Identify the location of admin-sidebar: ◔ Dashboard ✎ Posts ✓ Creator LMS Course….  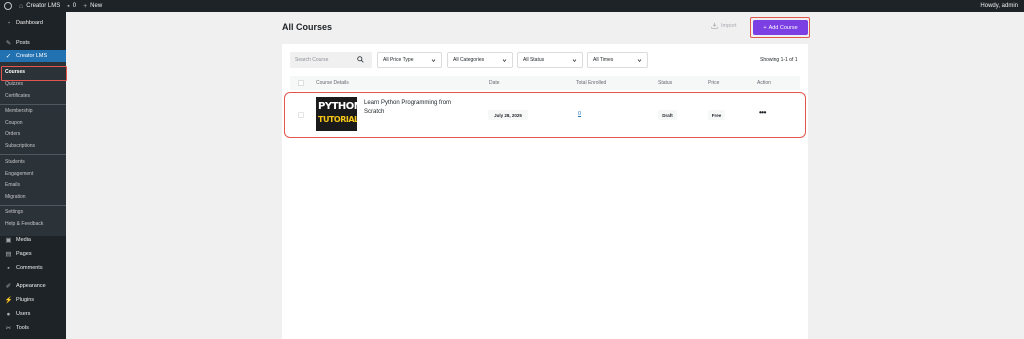
(33, 175).